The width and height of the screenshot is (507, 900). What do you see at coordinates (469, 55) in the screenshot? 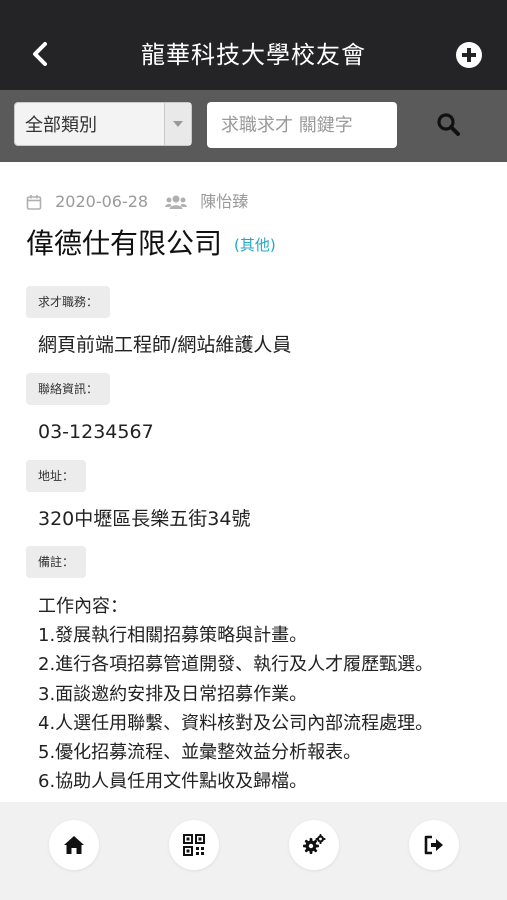
I see `plus-circle-icon` at bounding box center [469, 55].